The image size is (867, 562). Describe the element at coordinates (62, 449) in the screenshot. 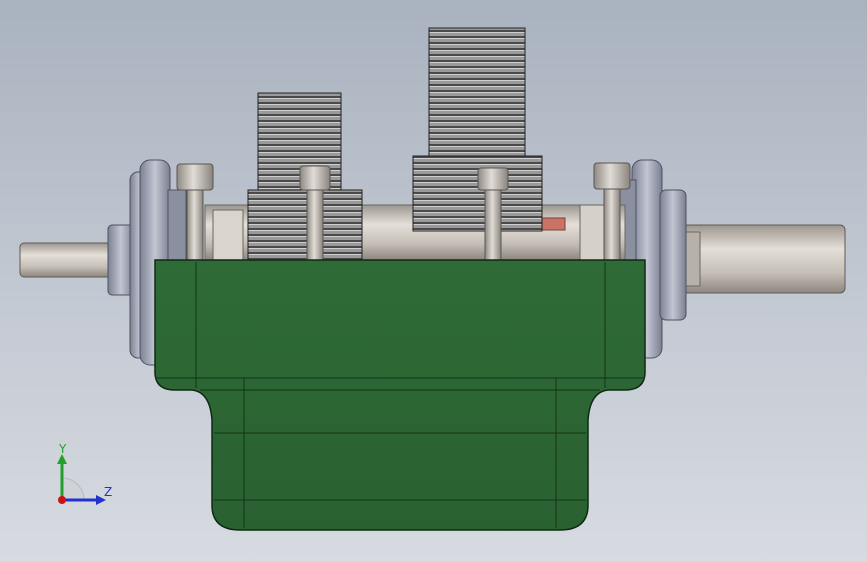

I see `y-axis-label: Y` at that location.